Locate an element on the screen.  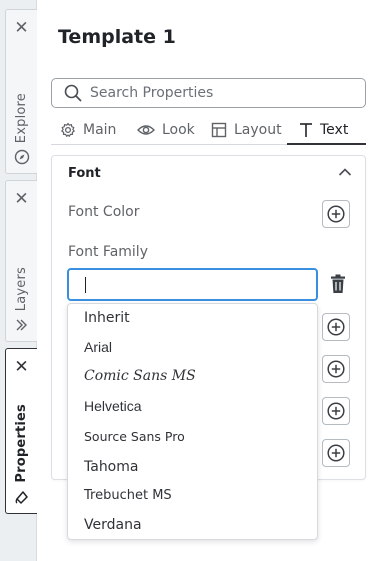
tab-look: Look is located at coordinates (166, 130).